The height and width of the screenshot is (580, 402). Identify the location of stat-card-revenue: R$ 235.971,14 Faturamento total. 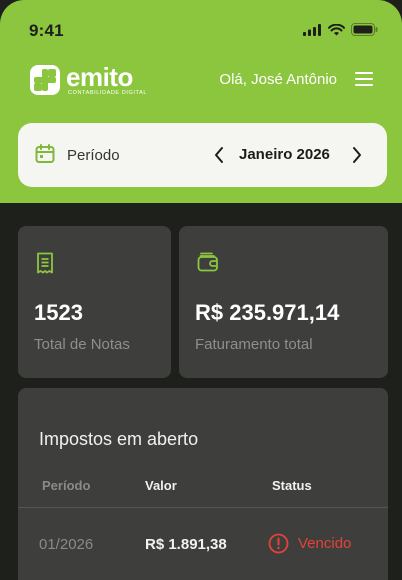
(283, 302).